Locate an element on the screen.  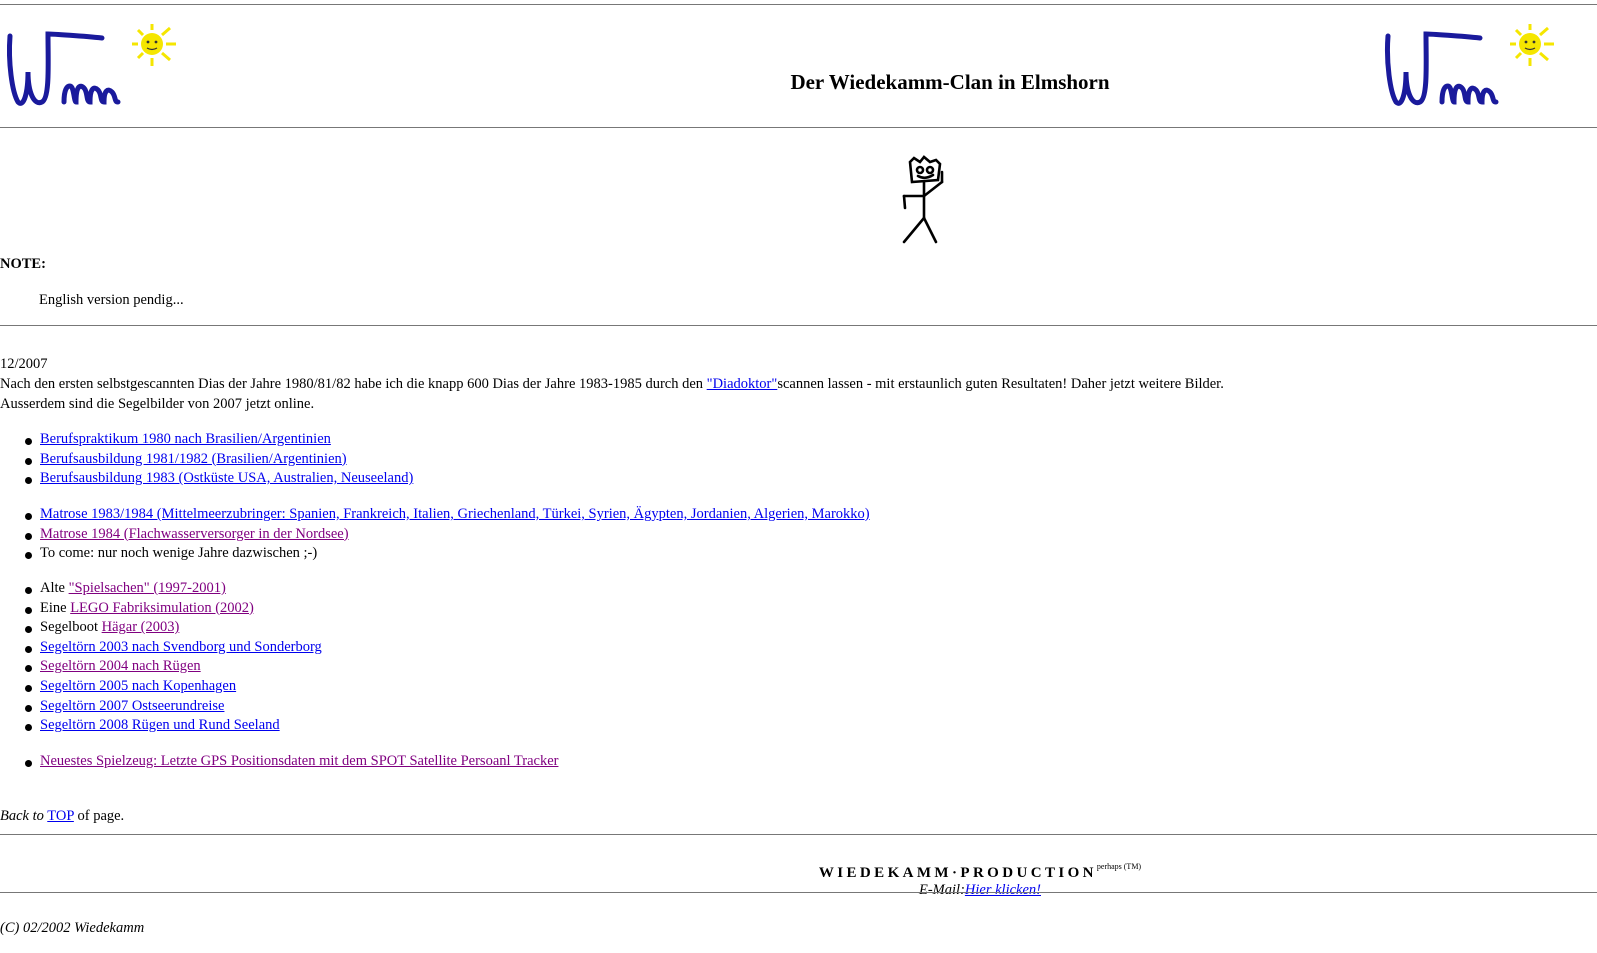
list-item-content: Segeltörn 2005 nach Kopenhagen is located at coordinates (138, 686).